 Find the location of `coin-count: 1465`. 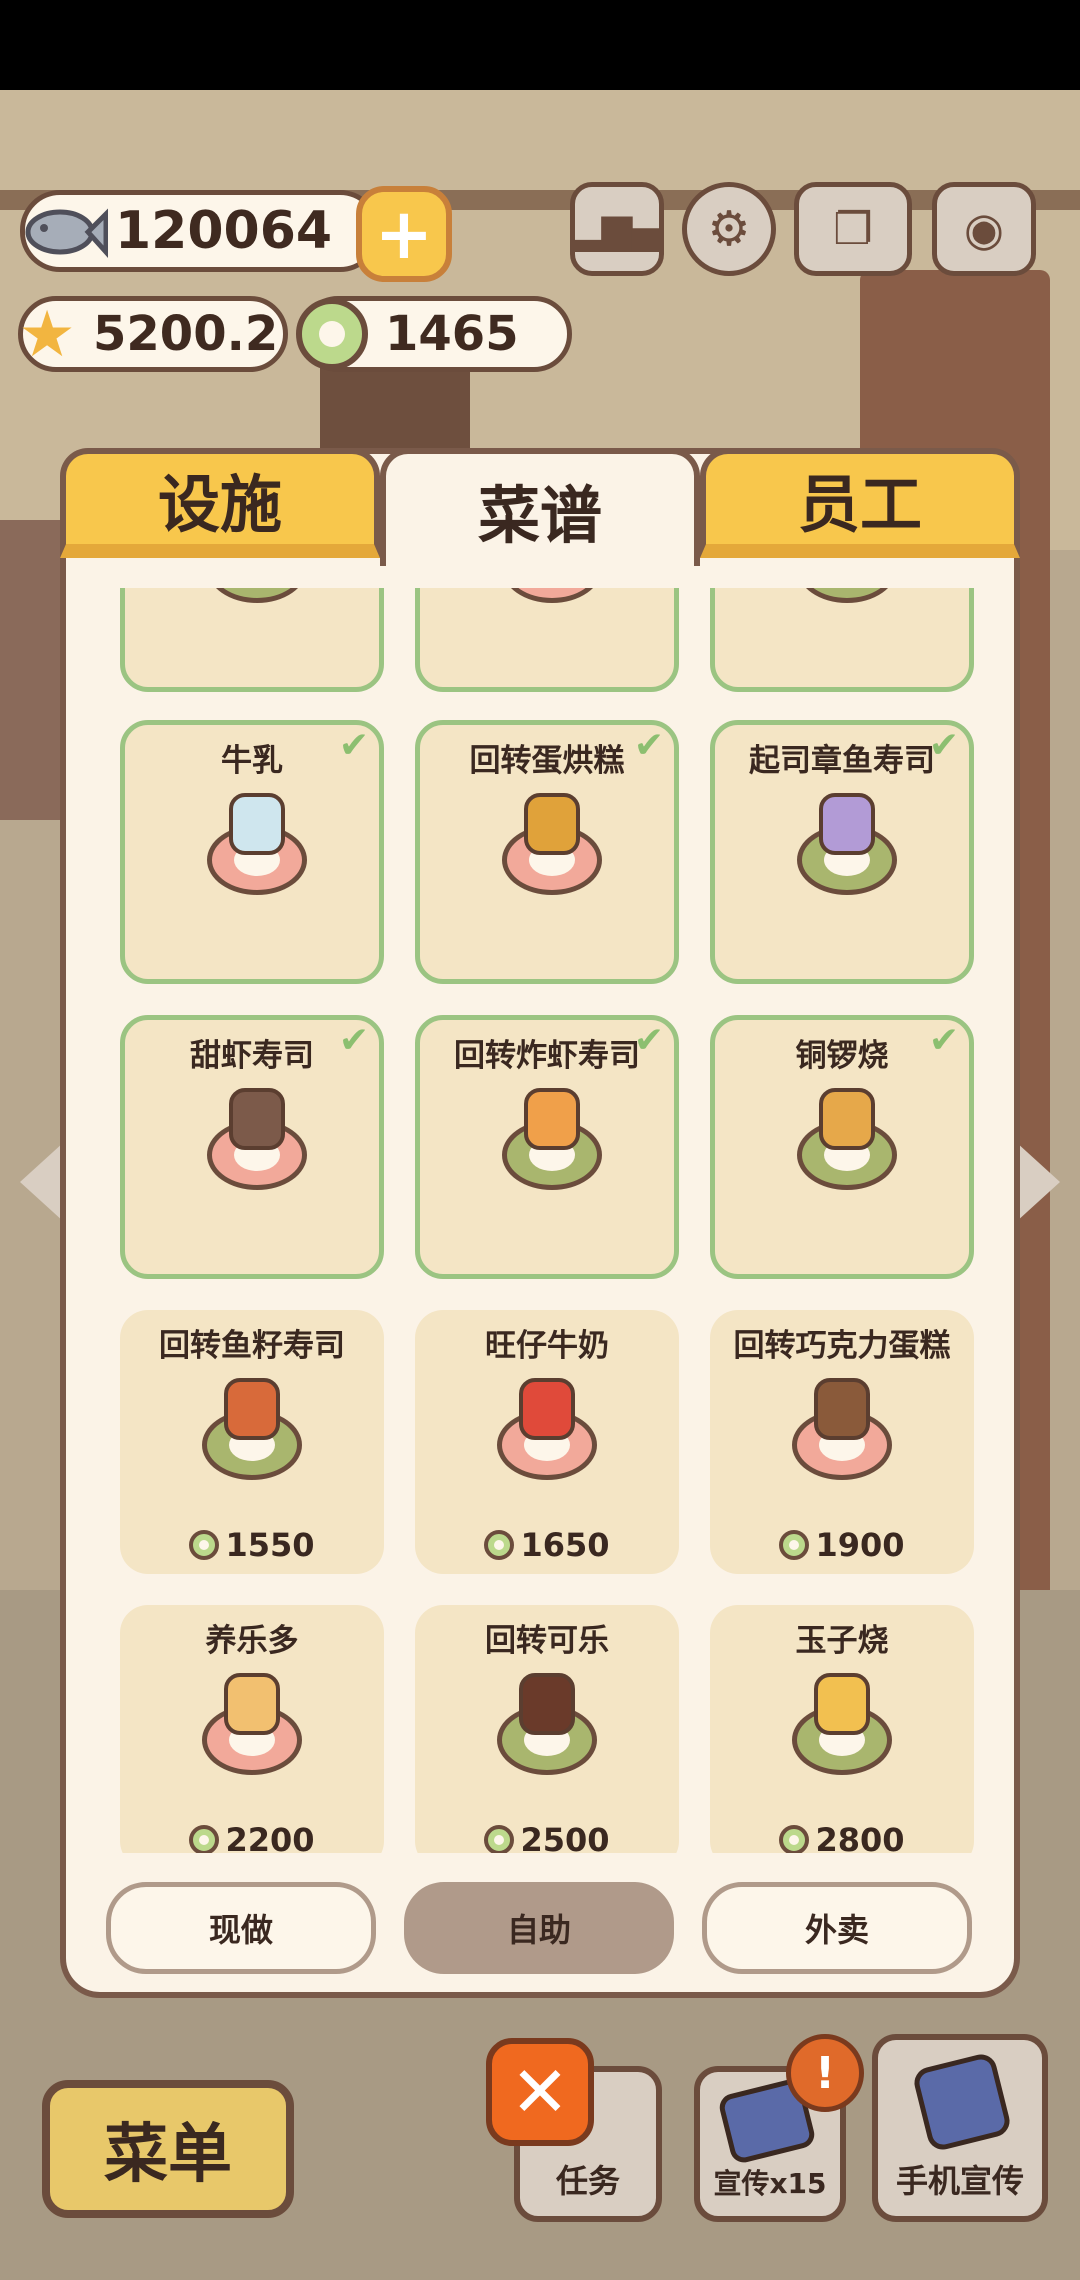

coin-count: 1465 is located at coordinates (452, 334).